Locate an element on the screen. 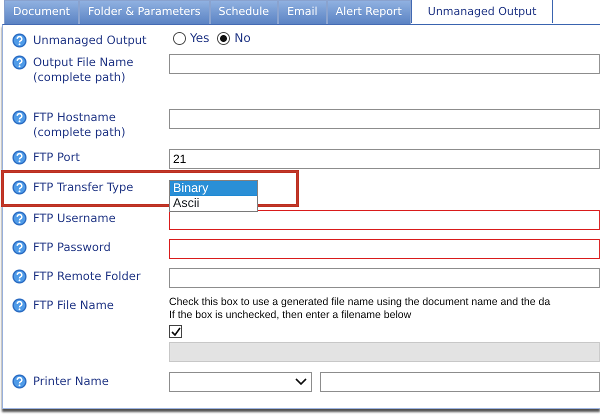 The image size is (600, 416). tab: Folder & Parameters is located at coordinates (144, 12).